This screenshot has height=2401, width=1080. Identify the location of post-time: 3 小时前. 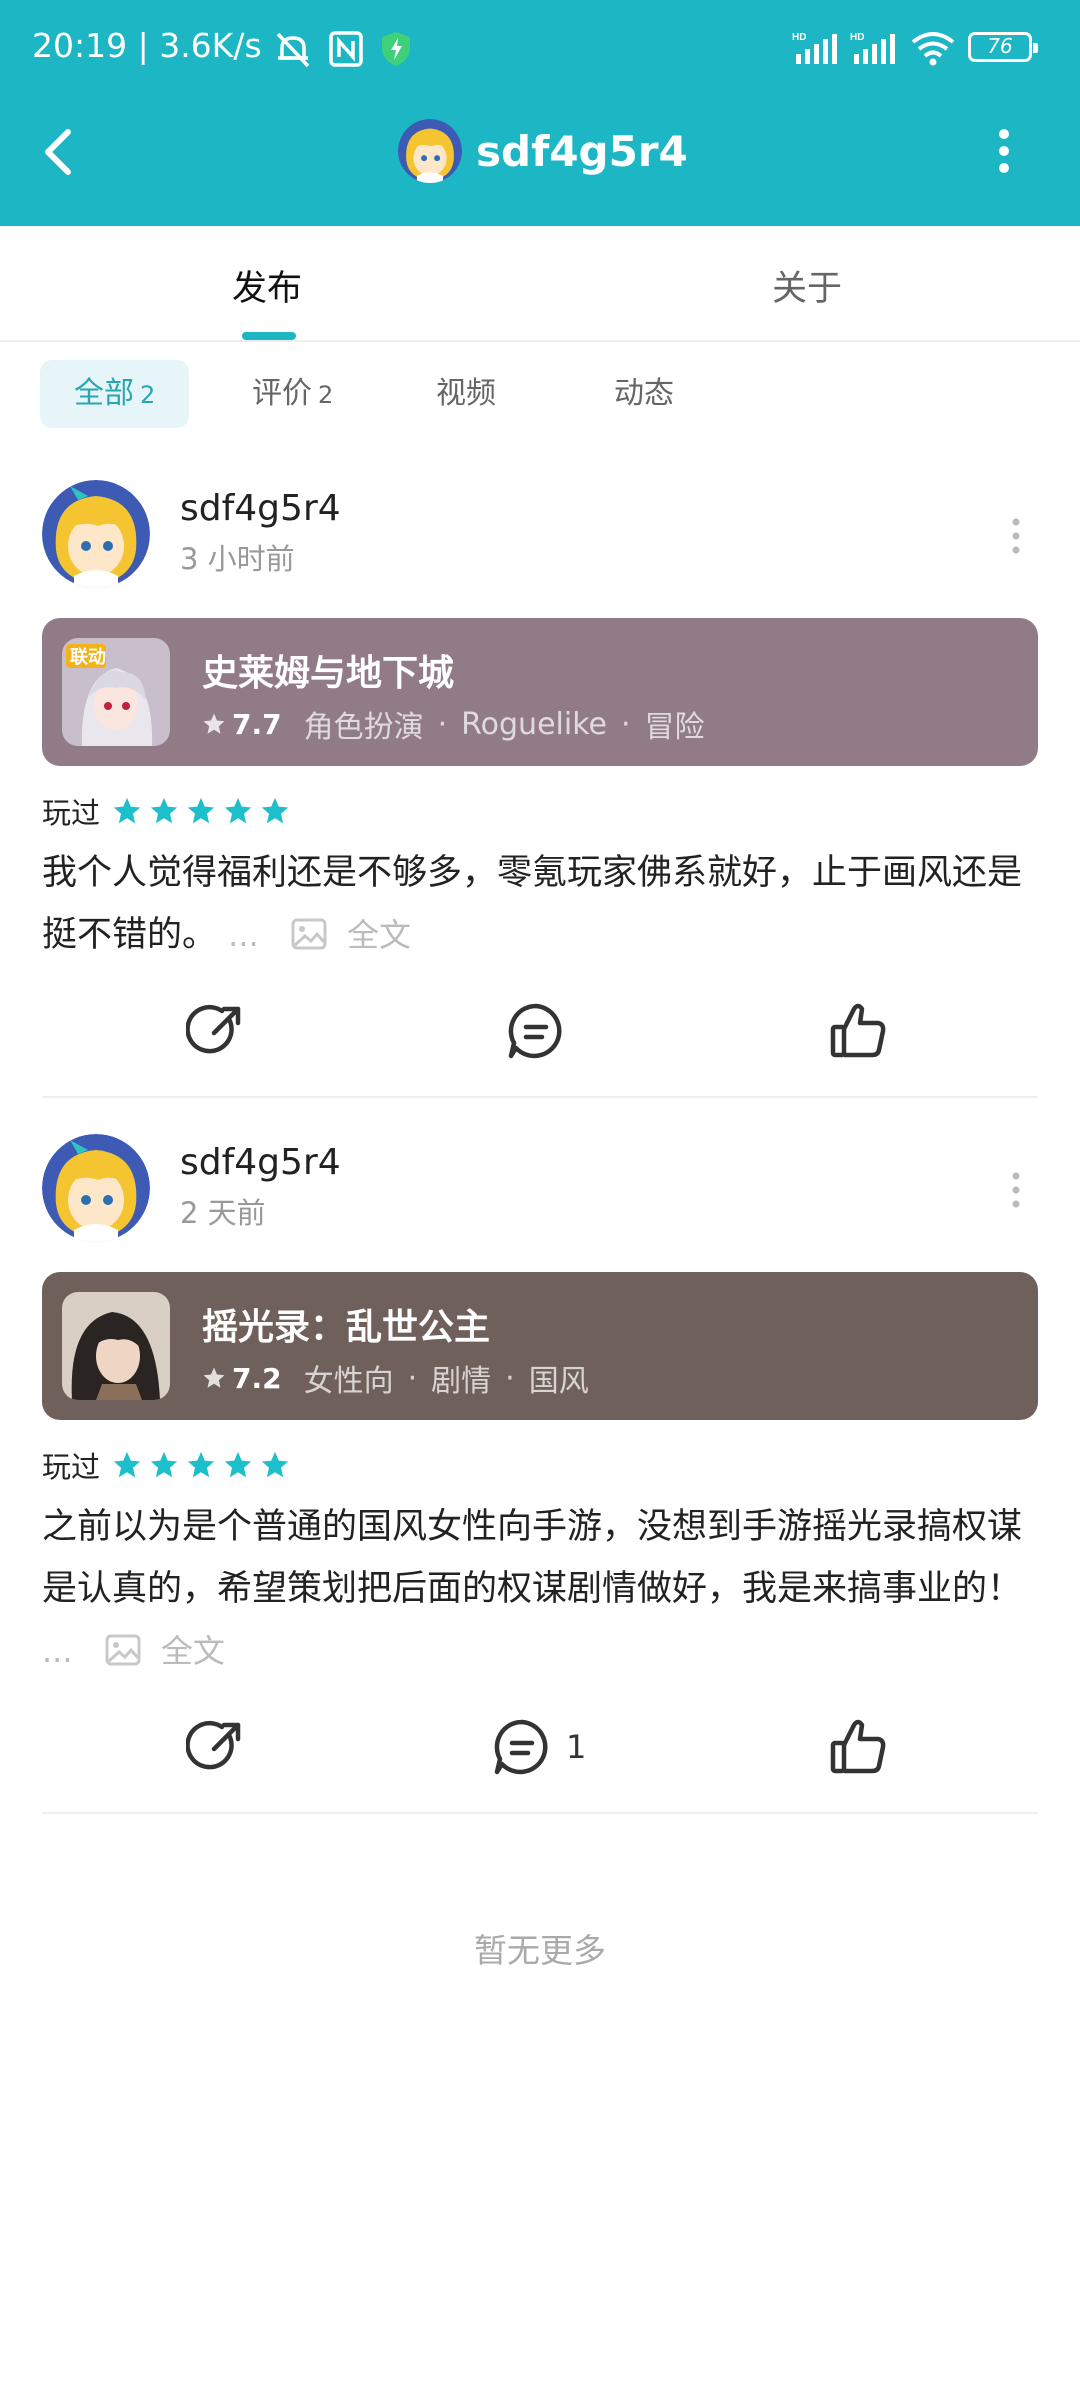
(237, 559).